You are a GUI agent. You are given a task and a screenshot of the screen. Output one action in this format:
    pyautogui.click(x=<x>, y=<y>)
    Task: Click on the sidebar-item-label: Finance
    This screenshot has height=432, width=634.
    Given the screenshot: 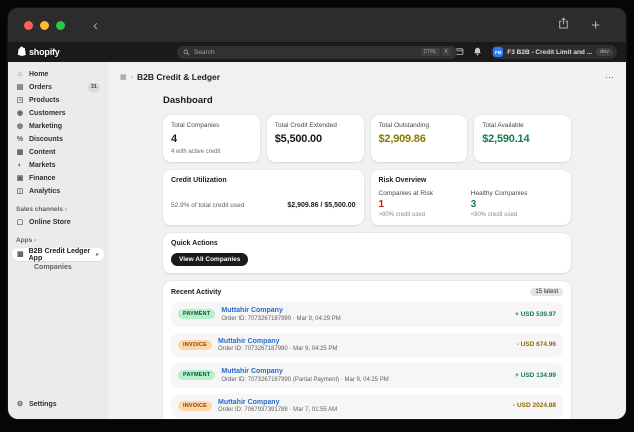 What is the action you would take?
    pyautogui.click(x=42, y=178)
    